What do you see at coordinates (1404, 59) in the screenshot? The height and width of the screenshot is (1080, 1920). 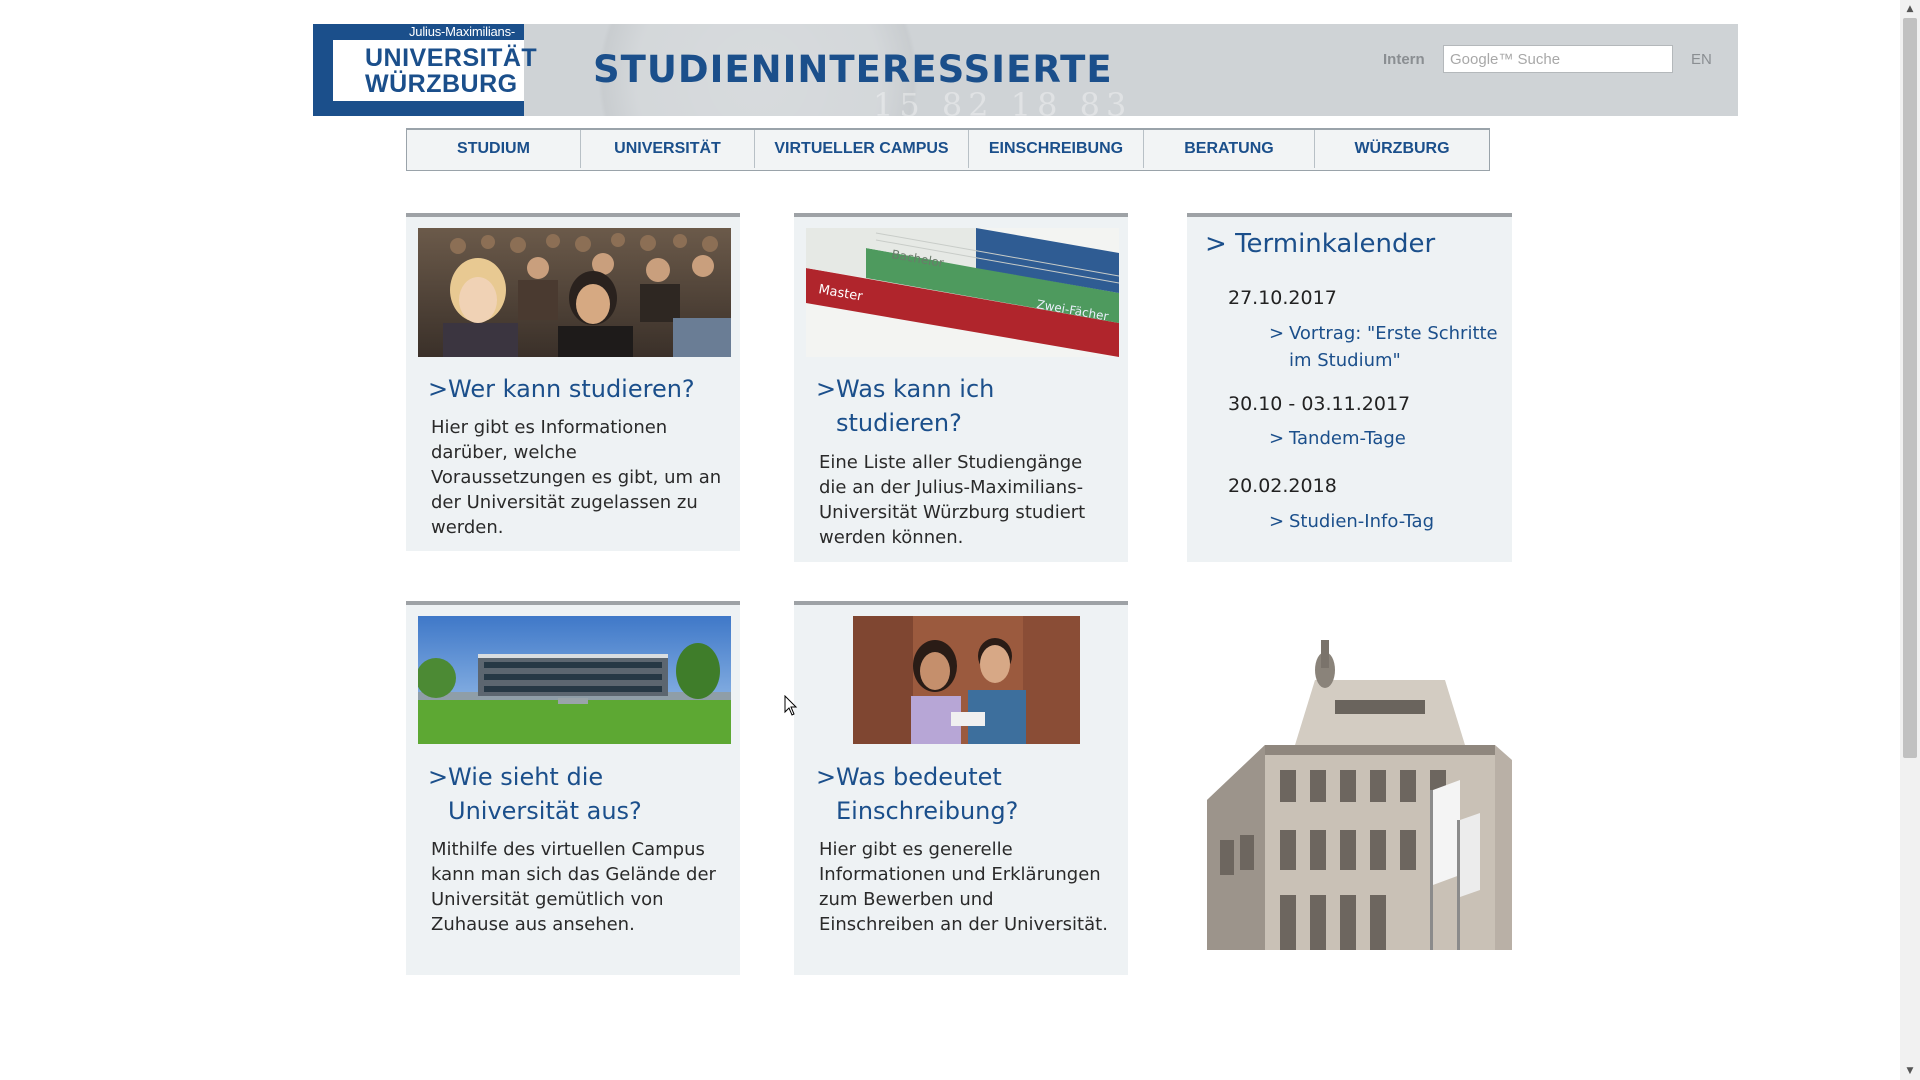 I see `intern-link: Intern` at bounding box center [1404, 59].